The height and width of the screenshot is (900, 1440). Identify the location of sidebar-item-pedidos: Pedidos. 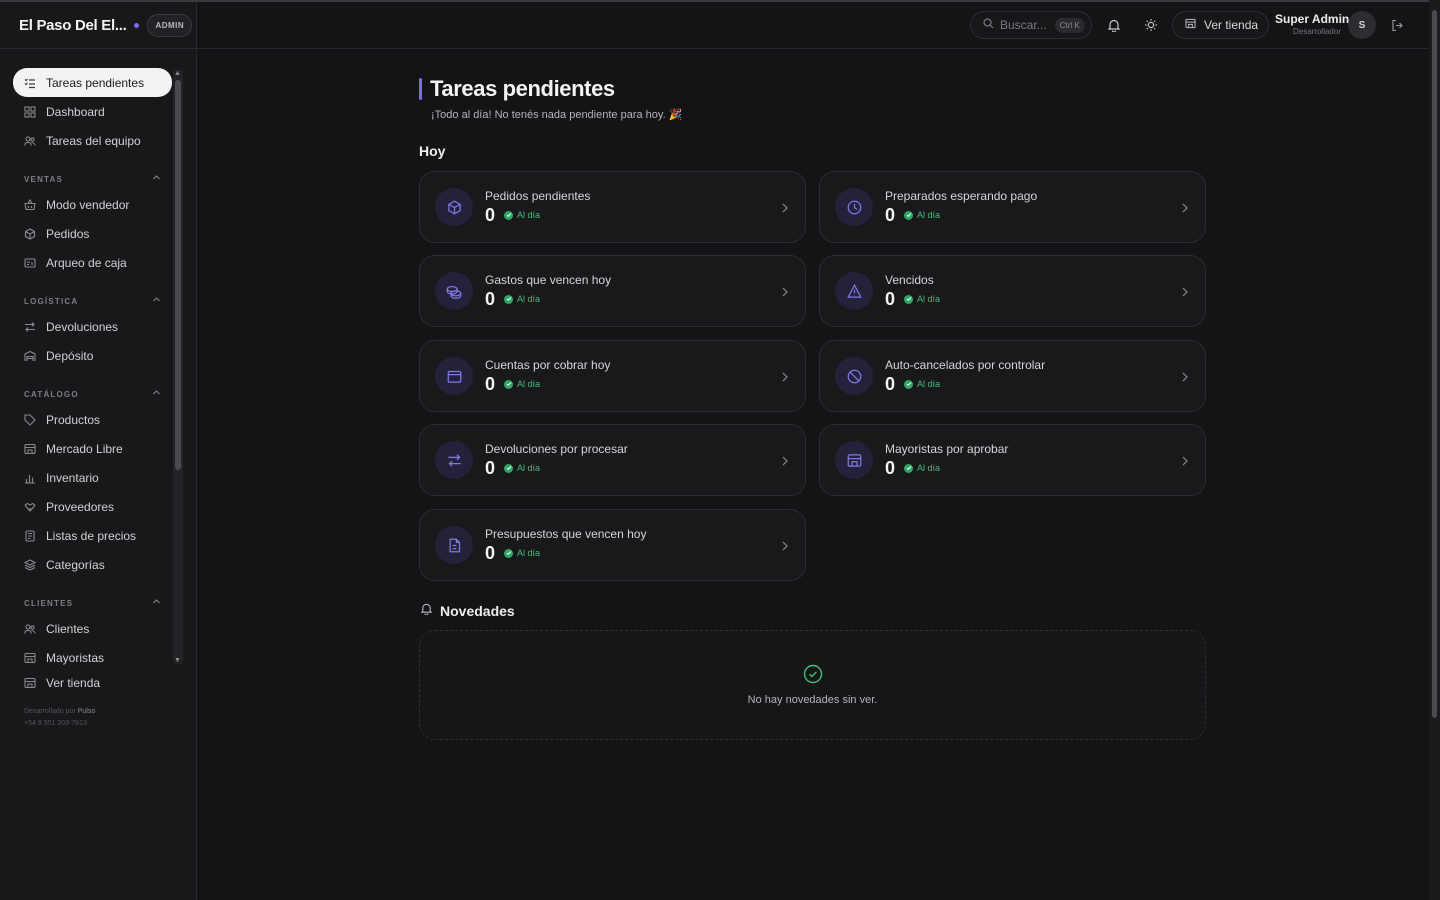
(92, 233).